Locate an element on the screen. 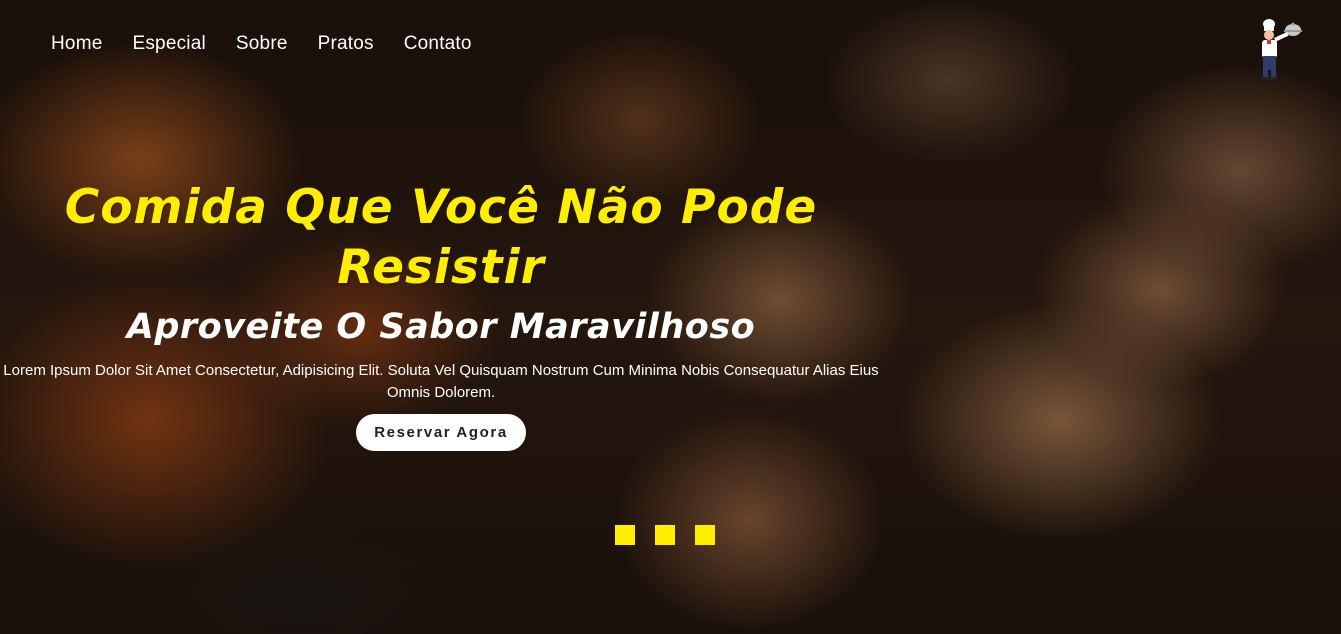 The width and height of the screenshot is (1341, 634). chef-icon is located at coordinates (1279, 49).